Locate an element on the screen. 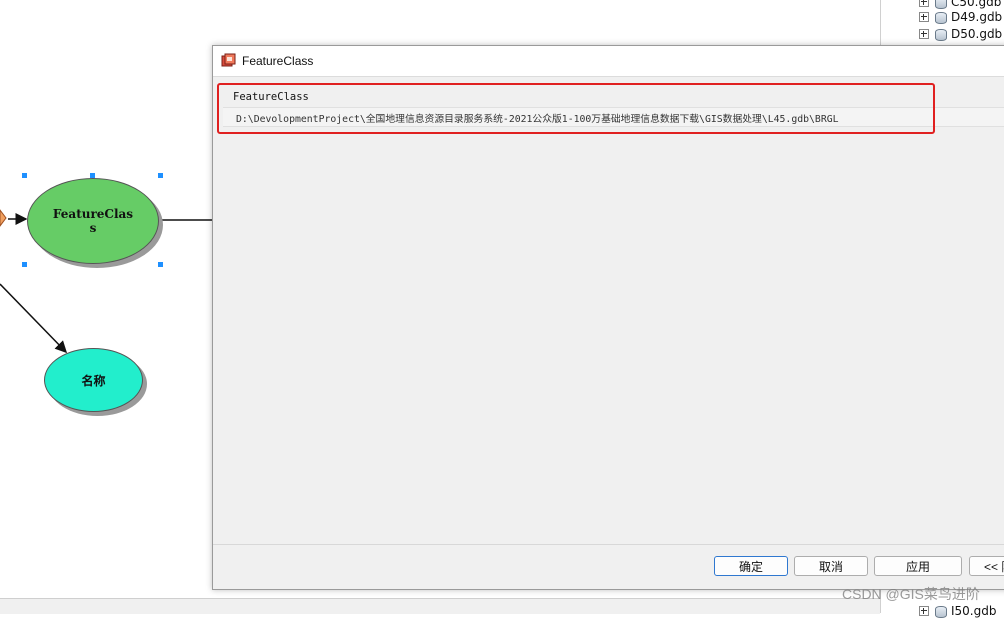 Image resolution: width=1004 pixels, height=619 pixels. model-tool-icon is located at coordinates (228, 60).